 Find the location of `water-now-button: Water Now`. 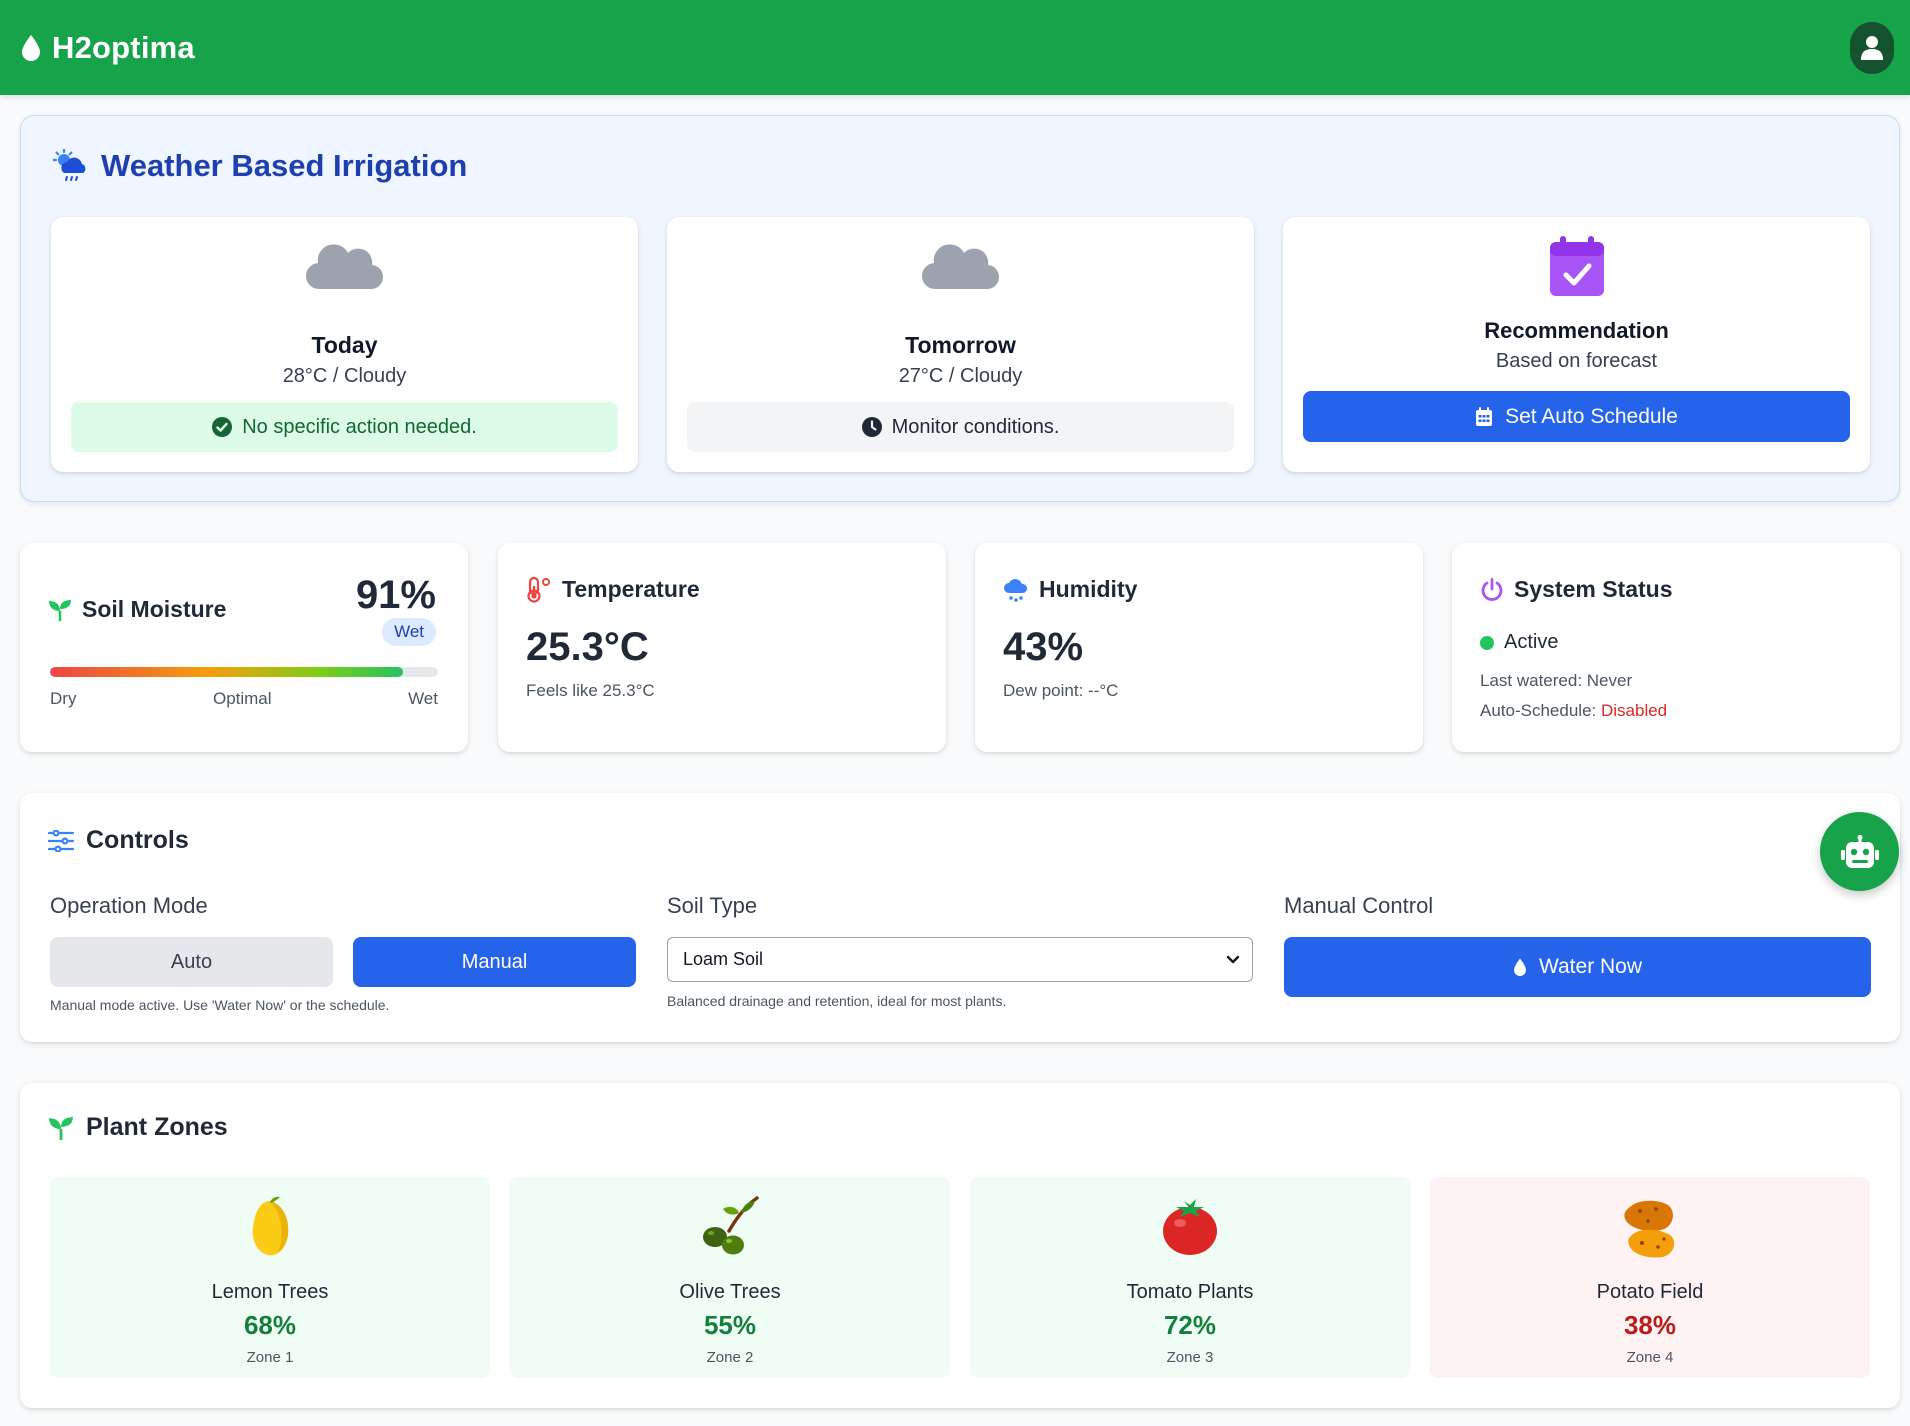

water-now-button: Water Now is located at coordinates (1577, 967).